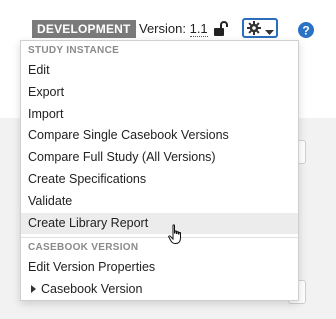 The height and width of the screenshot is (319, 336). What do you see at coordinates (164, 28) in the screenshot?
I see `version-label-text: Version:` at bounding box center [164, 28].